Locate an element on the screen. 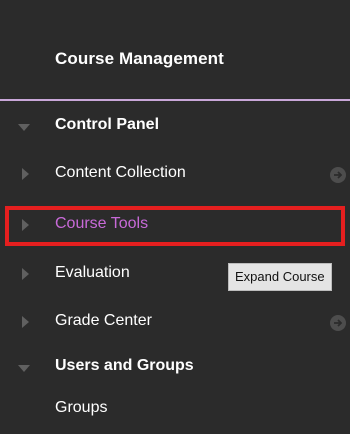 The width and height of the screenshot is (357, 434). menu-item-course-tools: Course Tools is located at coordinates (175, 226).